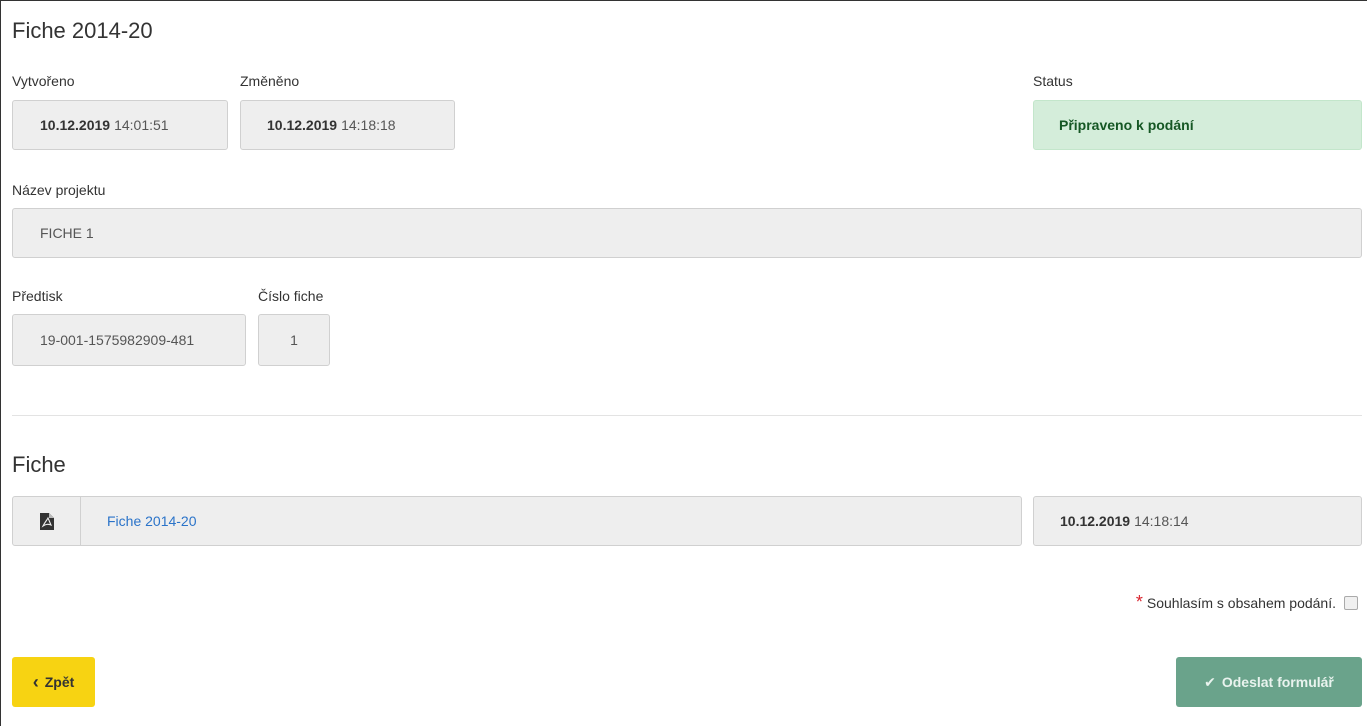 Image resolution: width=1367 pixels, height=726 pixels. Describe the element at coordinates (1053, 81) in the screenshot. I see `status-label: Status` at that location.